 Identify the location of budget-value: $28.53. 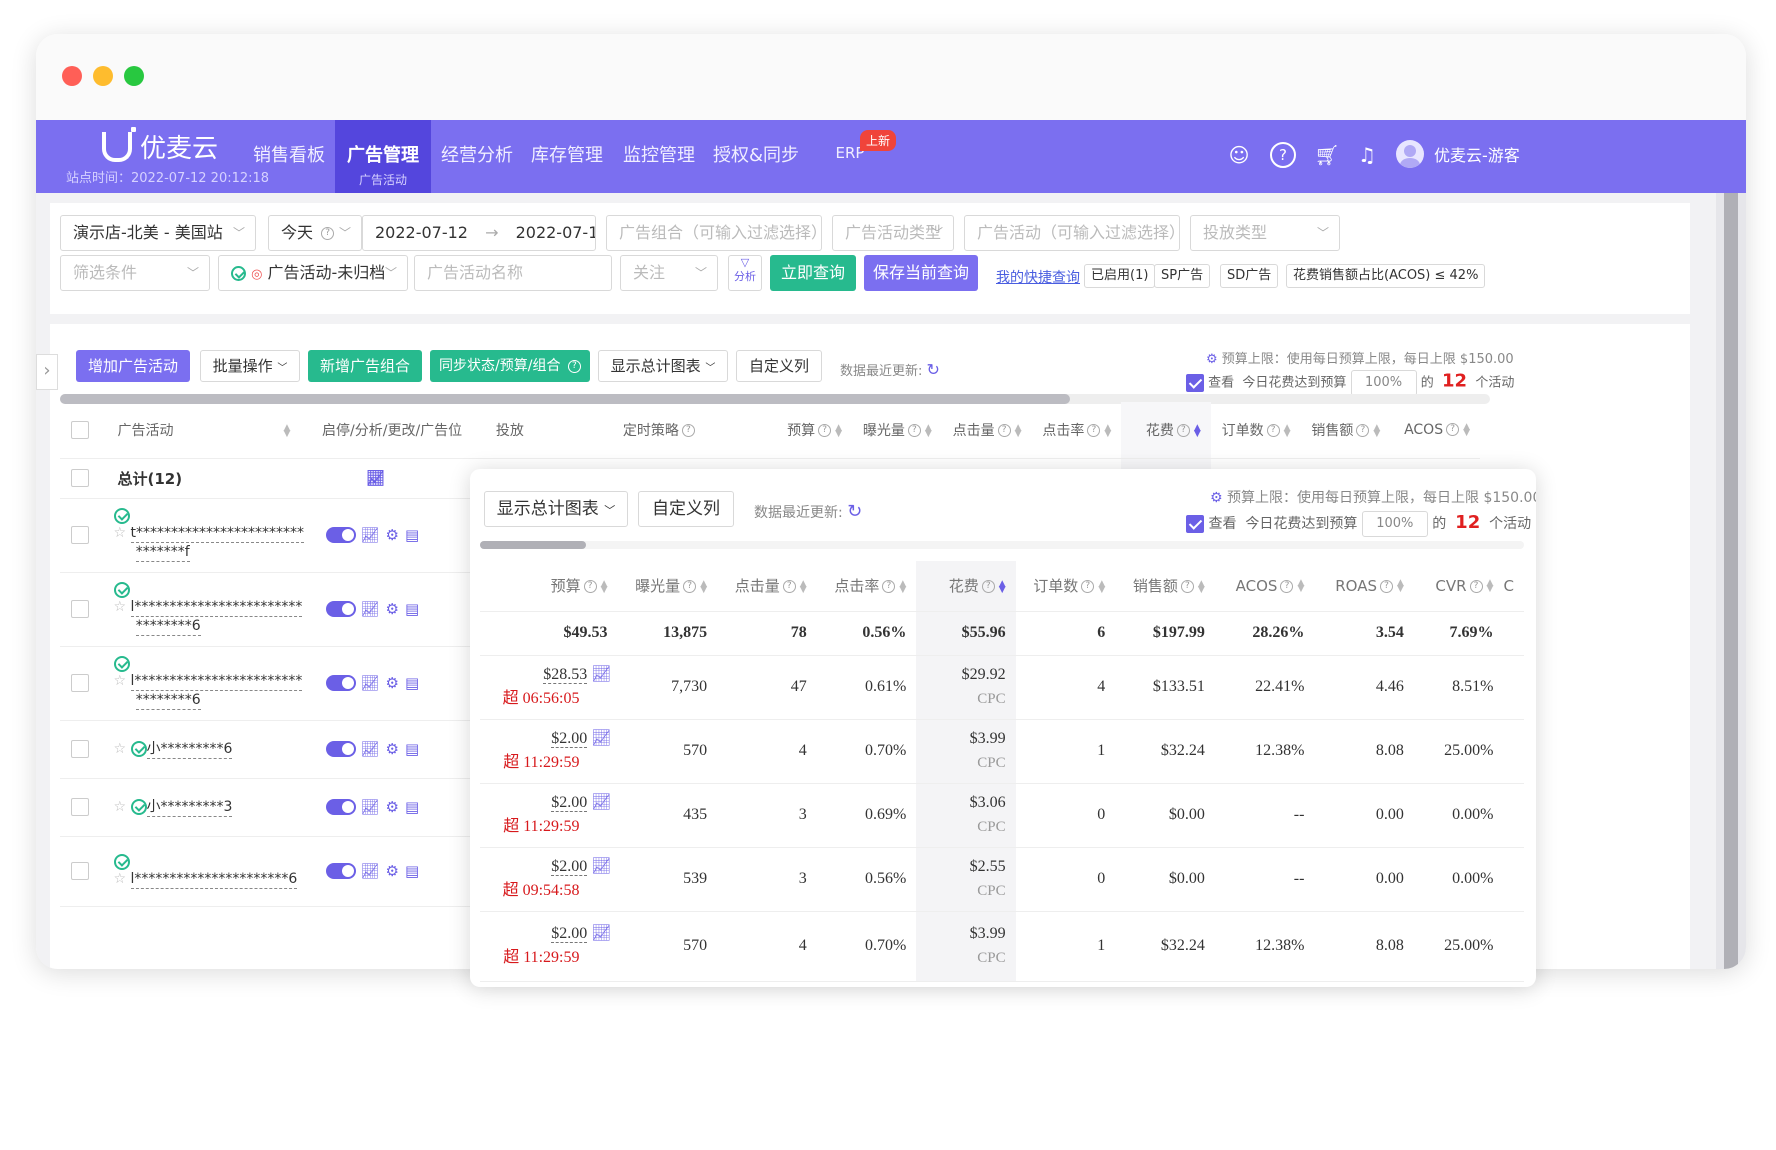
(565, 675).